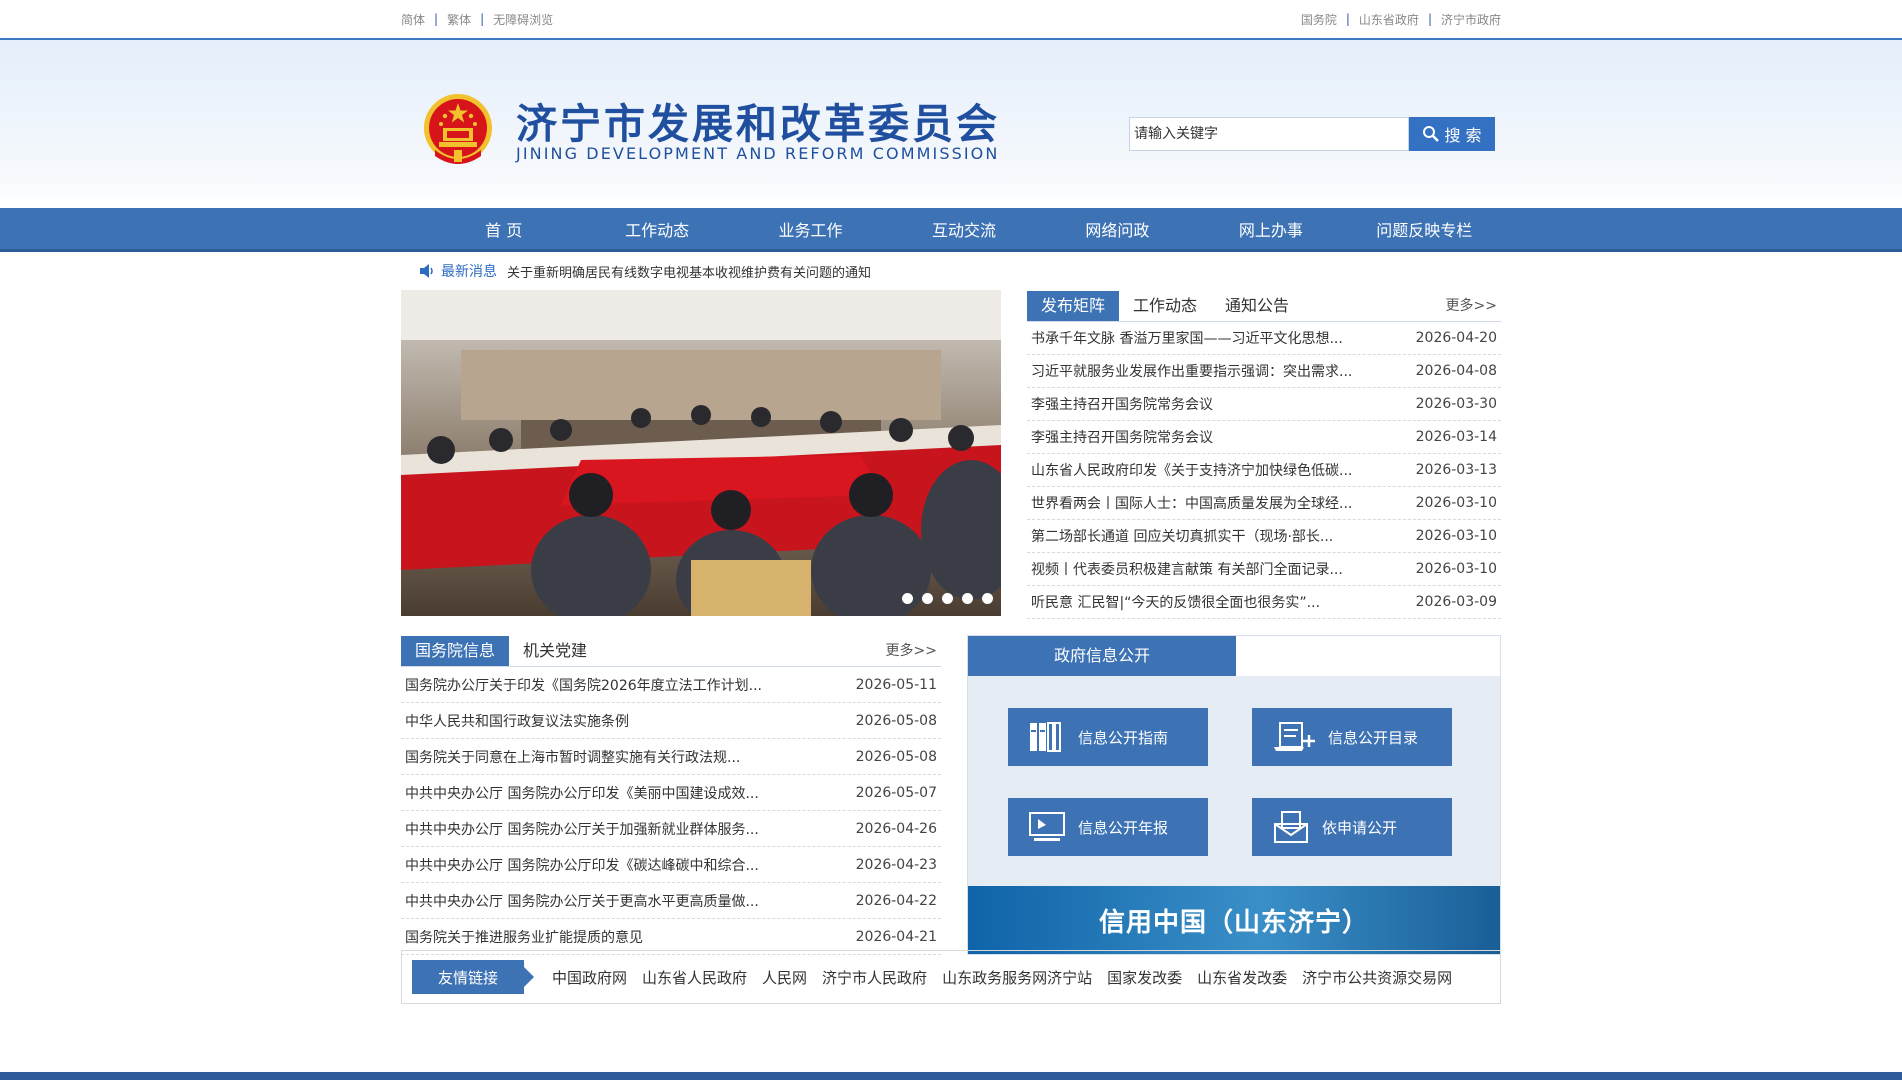 This screenshot has height=1080, width=1902. I want to click on friend-link: 济宁市人民政府, so click(874, 977).